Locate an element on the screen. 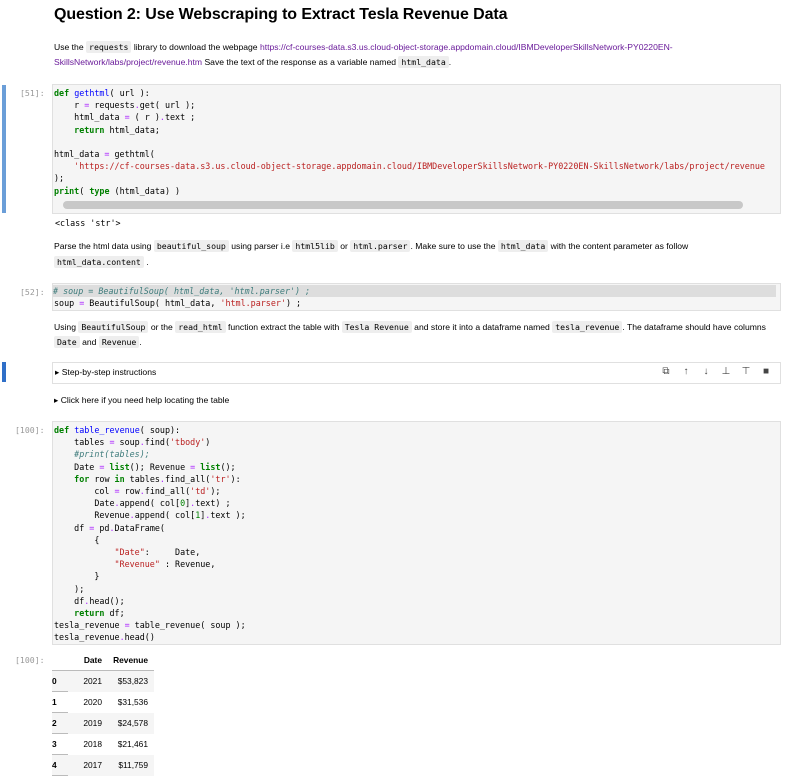 Image resolution: width=788 pixels, height=776 pixels. table-row: 3 2018 $21,461 is located at coordinates (103, 744).